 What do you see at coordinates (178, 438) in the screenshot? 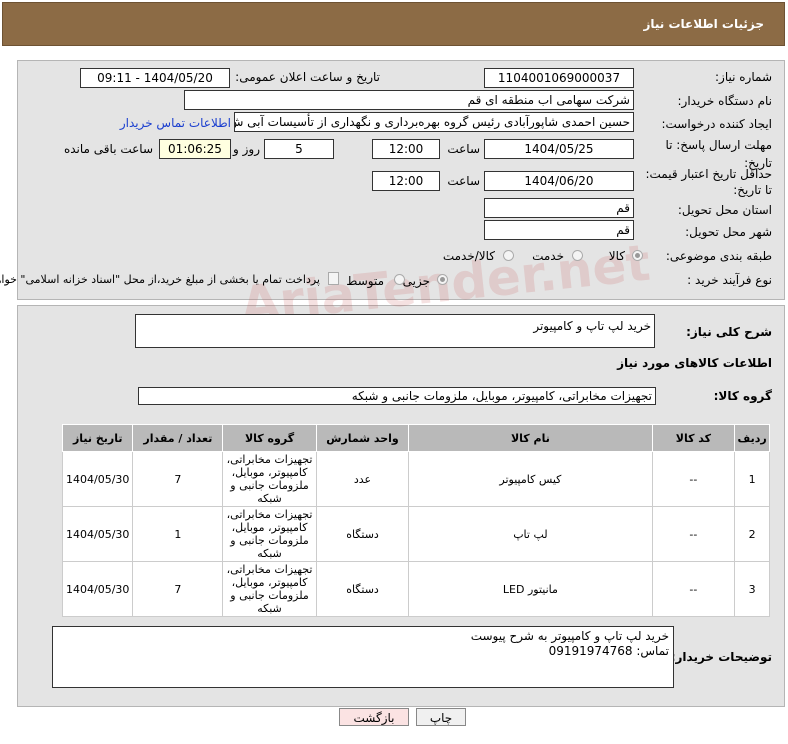
I see `col-qty: تعداد / مقدار` at bounding box center [178, 438].